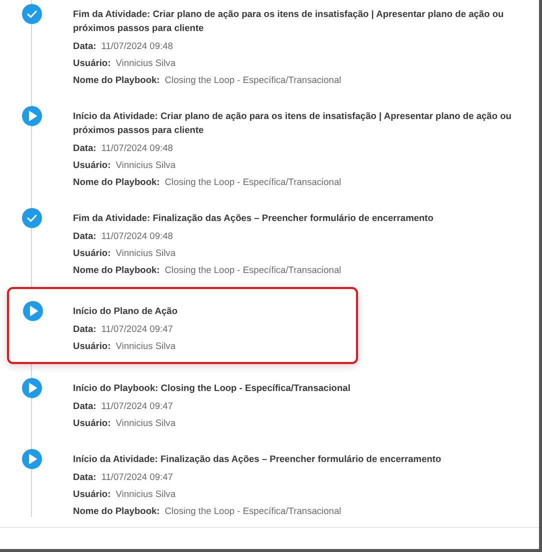  What do you see at coordinates (253, 218) in the screenshot?
I see `event-title: Fim da Atividade: Finalização das Ações – Preencher formulário de encerramento` at bounding box center [253, 218].